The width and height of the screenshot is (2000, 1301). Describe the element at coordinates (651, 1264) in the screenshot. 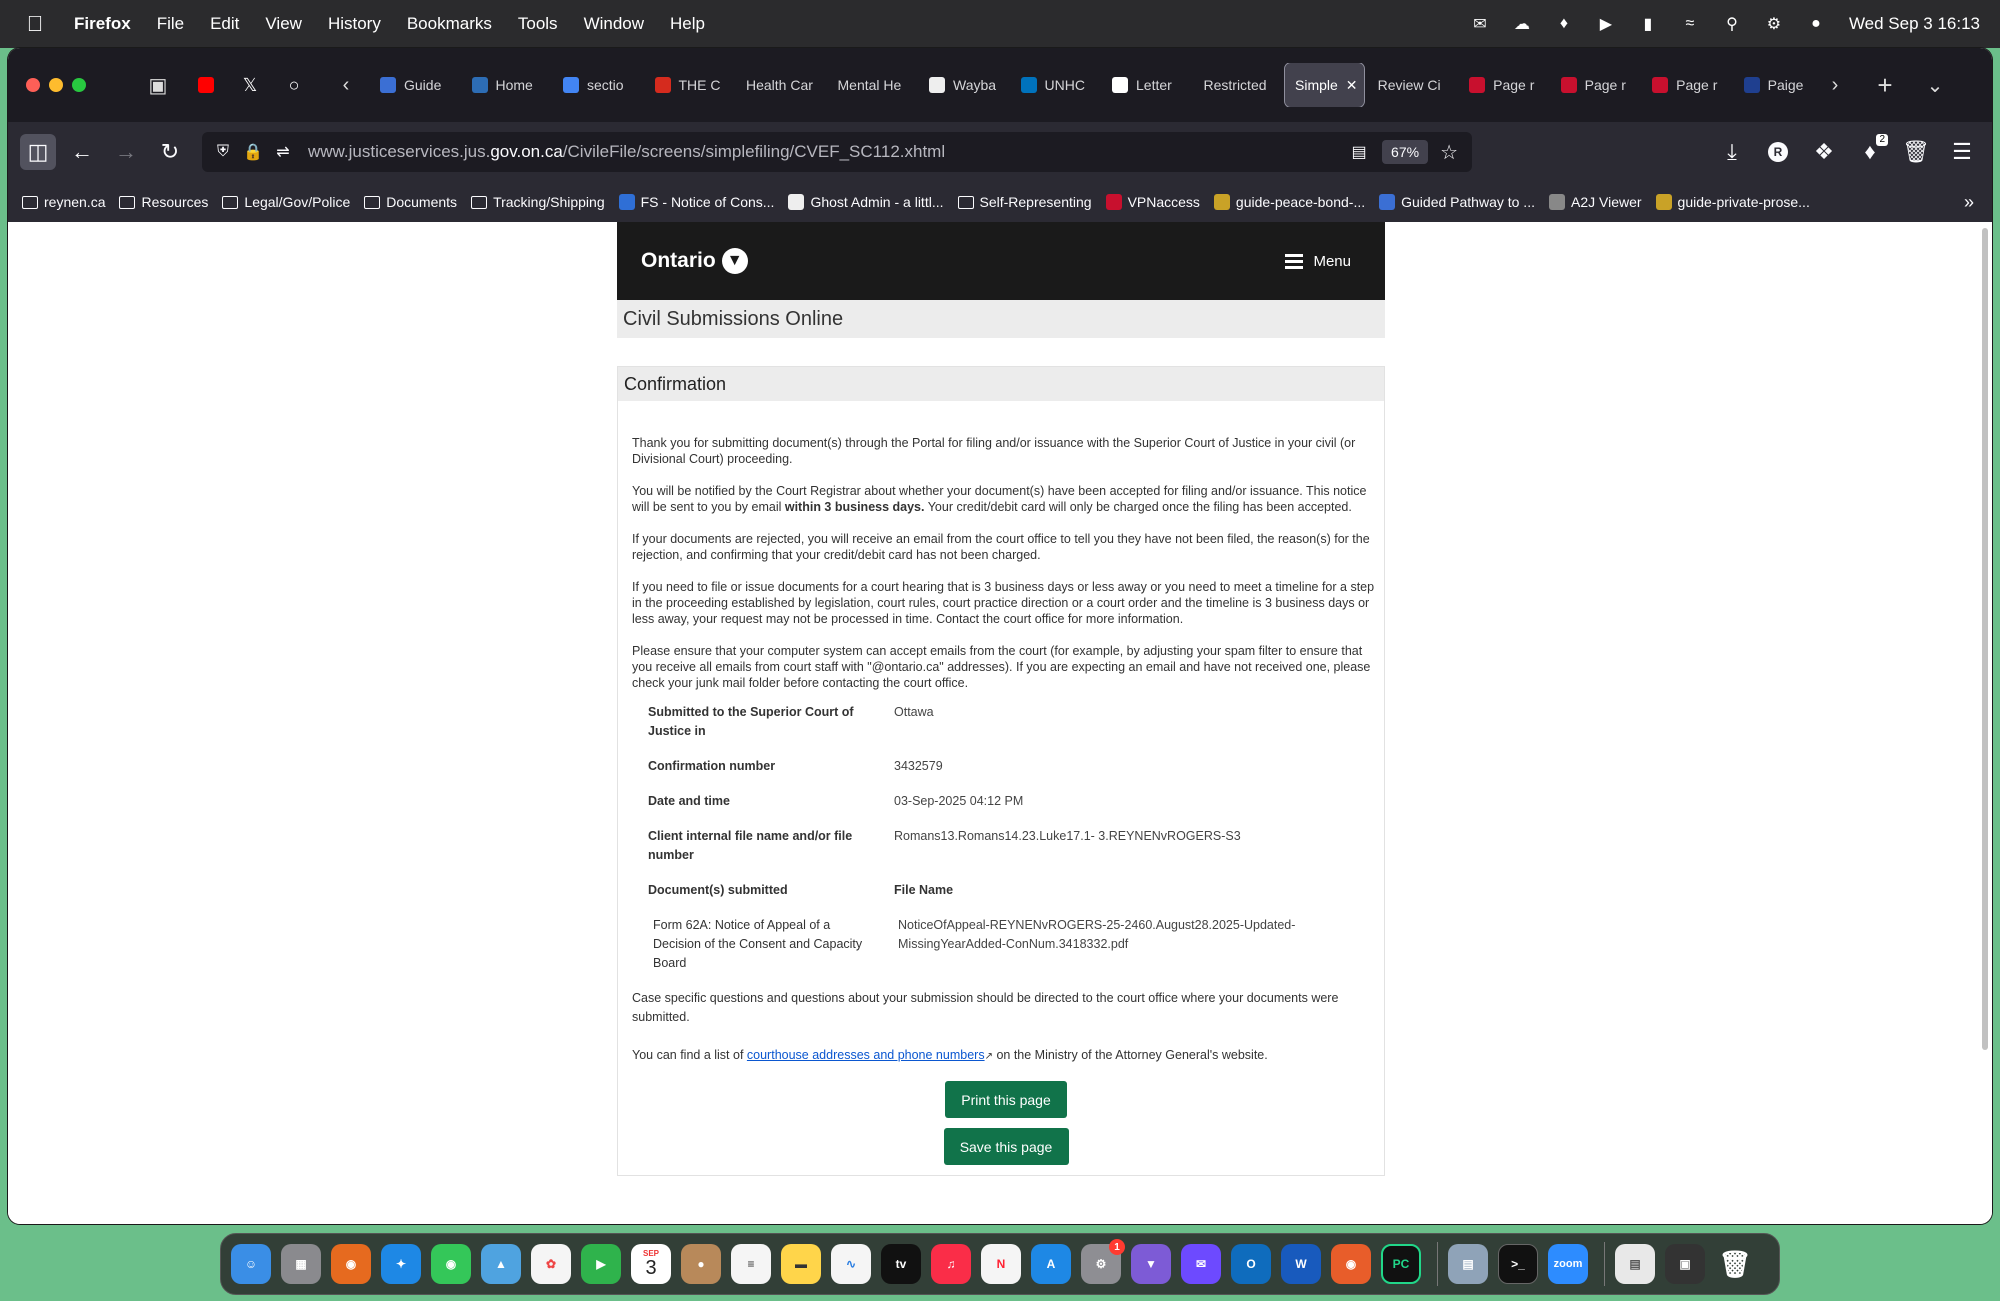

I see `calendar-icon: SEP 3` at that location.